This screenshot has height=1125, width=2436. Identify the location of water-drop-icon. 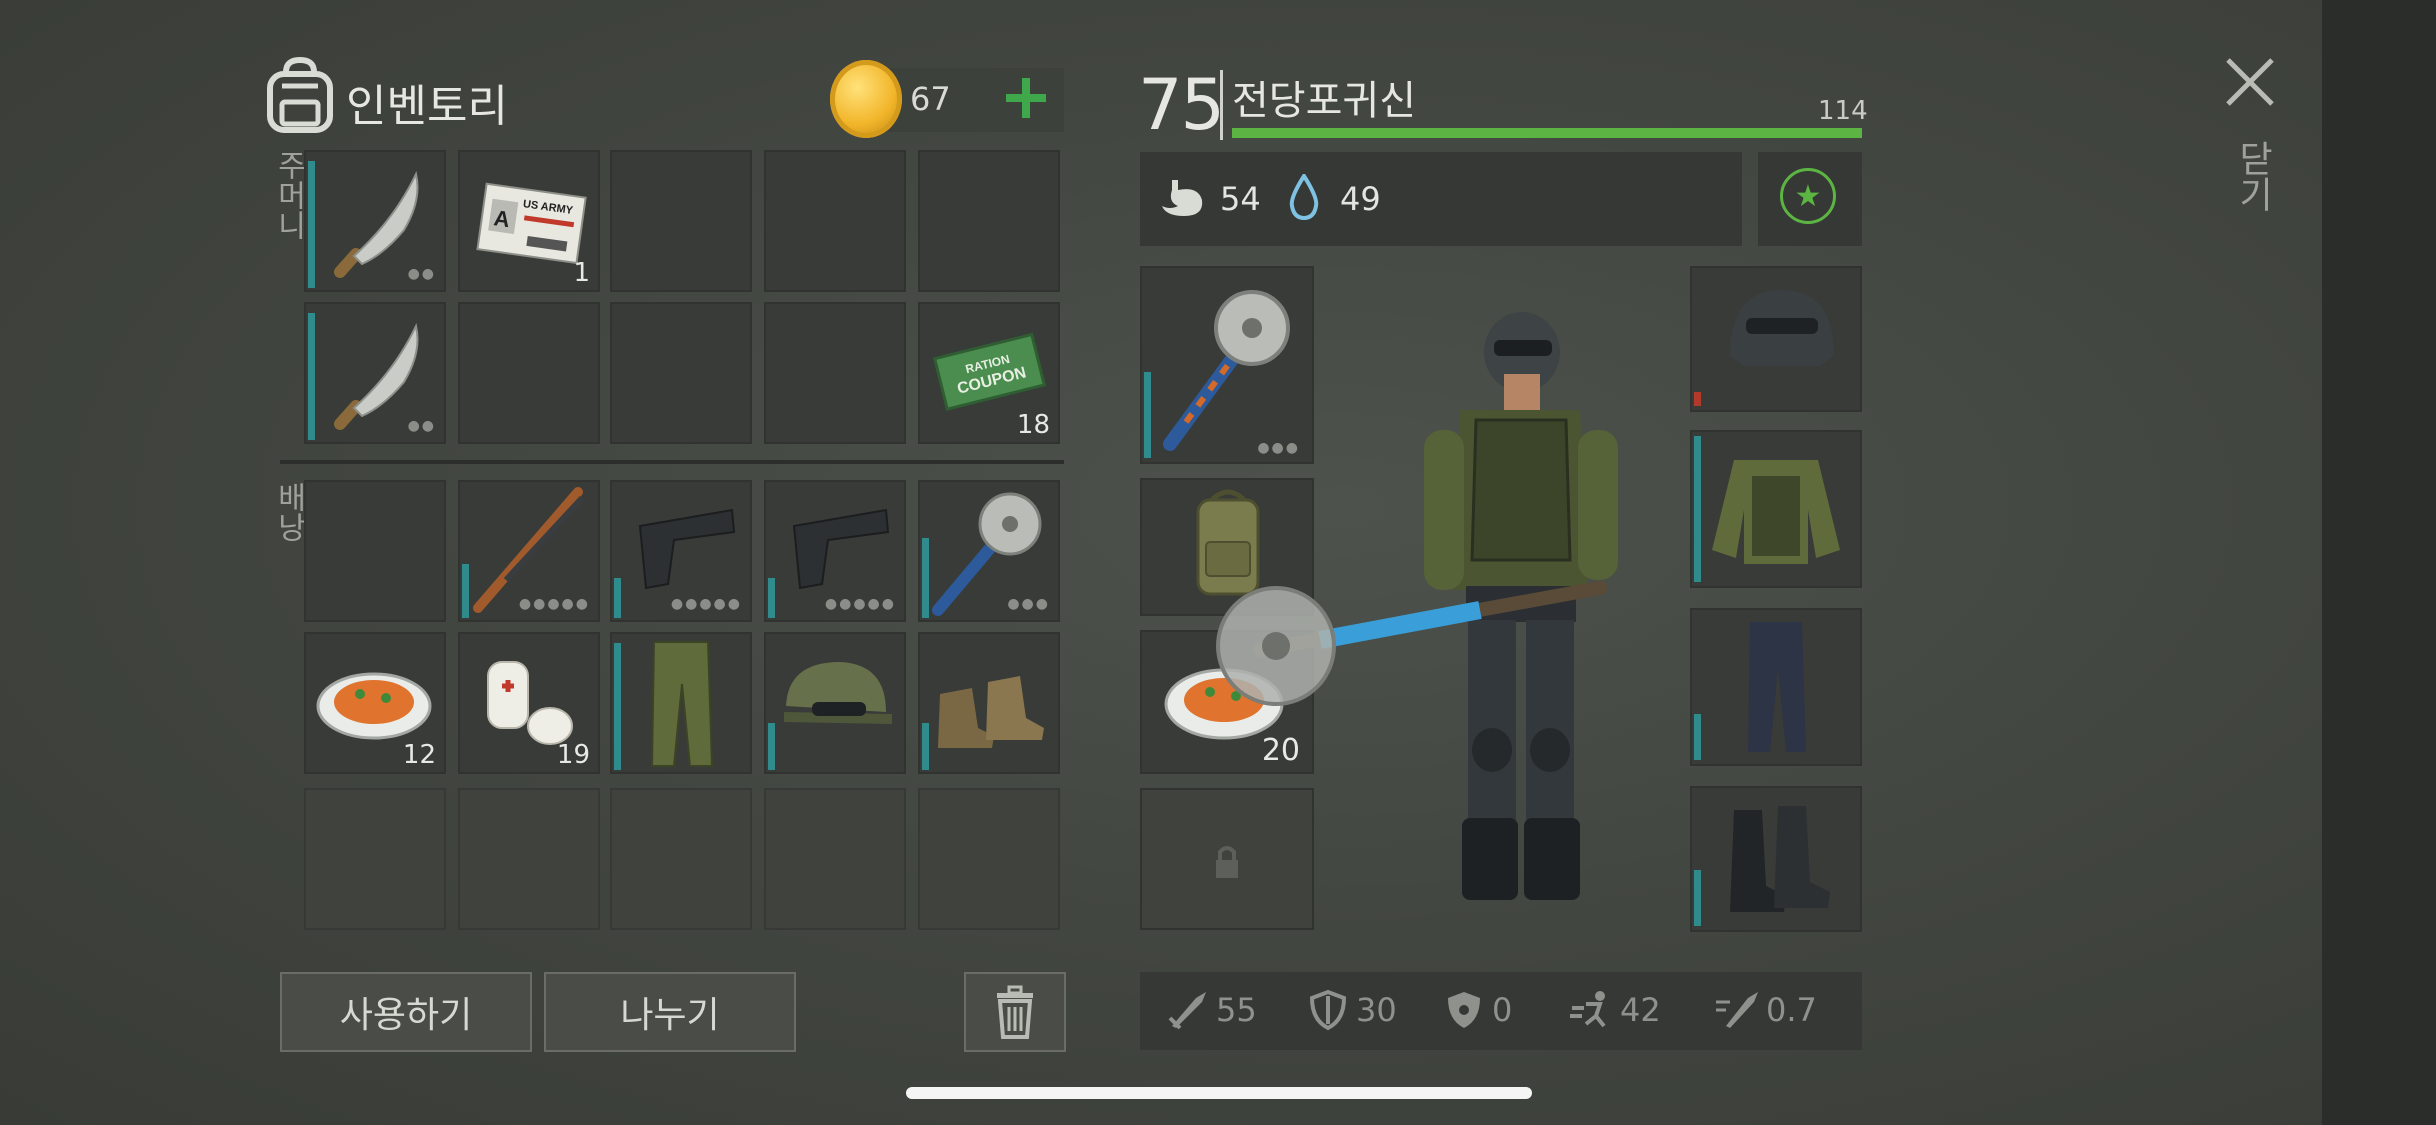
(1304, 197).